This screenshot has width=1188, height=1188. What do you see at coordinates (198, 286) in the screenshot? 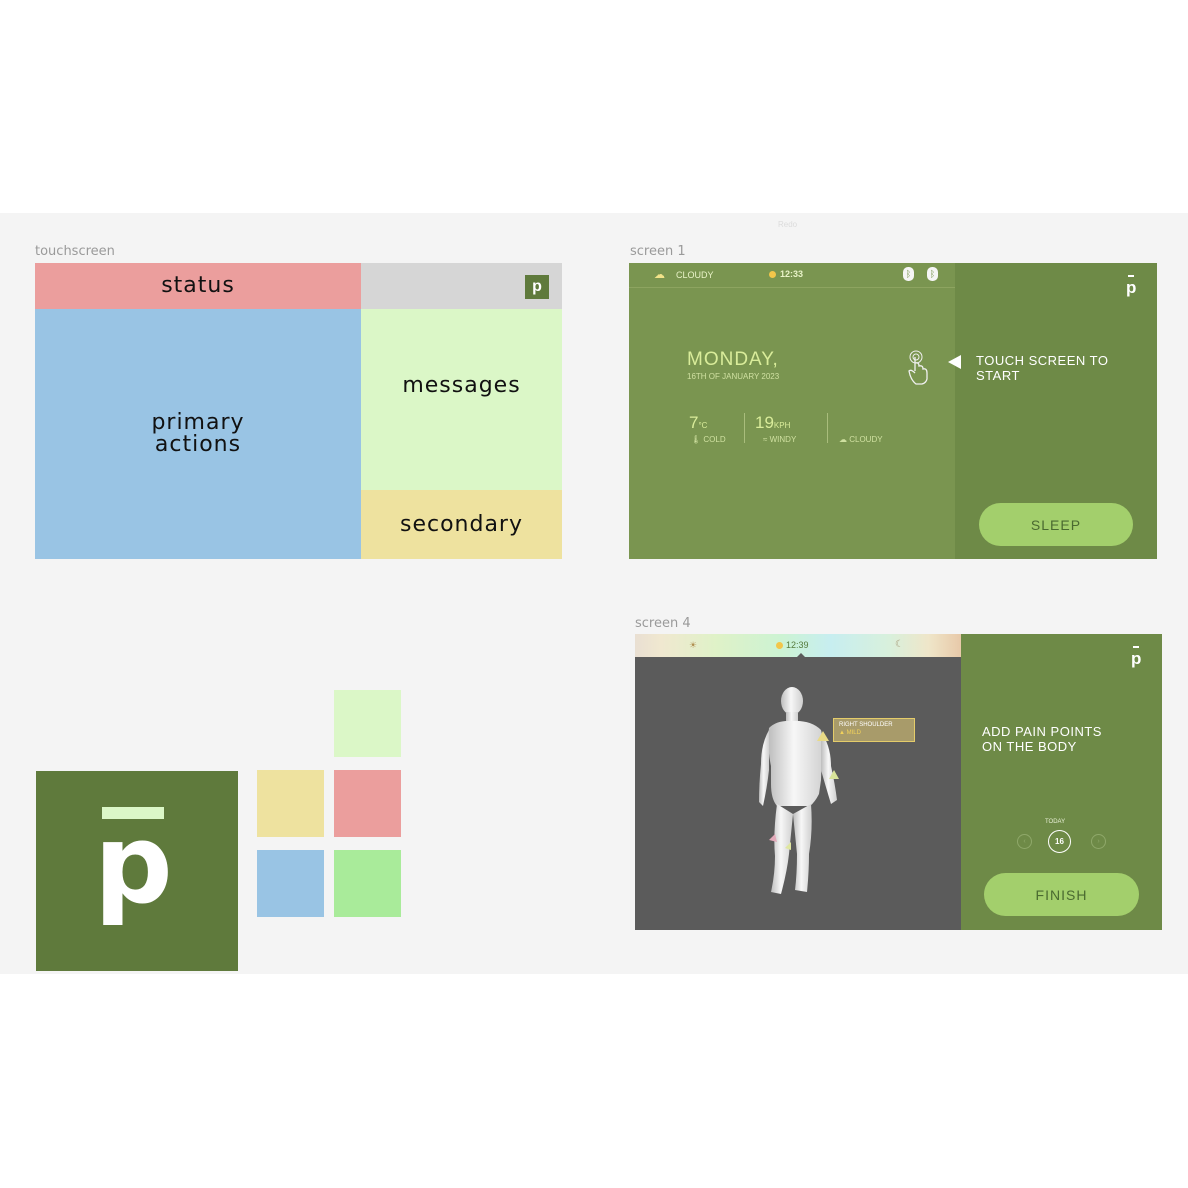
I see `status-region: status` at bounding box center [198, 286].